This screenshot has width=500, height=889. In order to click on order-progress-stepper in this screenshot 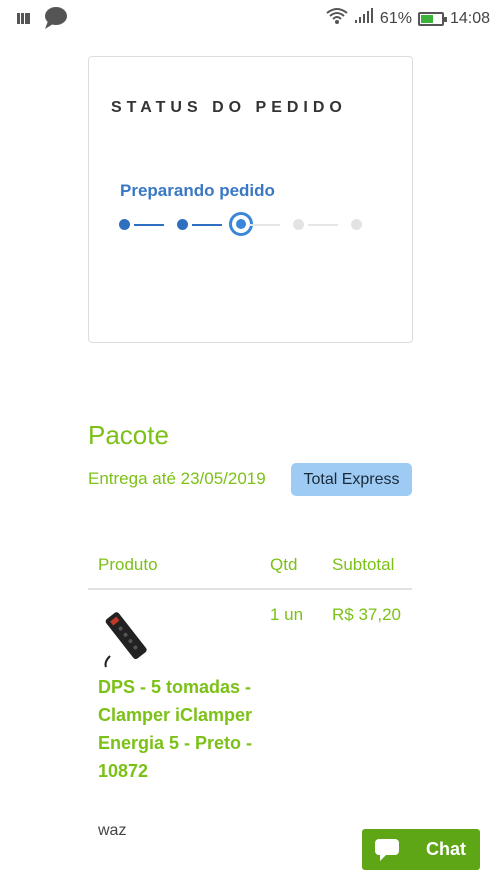, I will do `click(254, 225)`.